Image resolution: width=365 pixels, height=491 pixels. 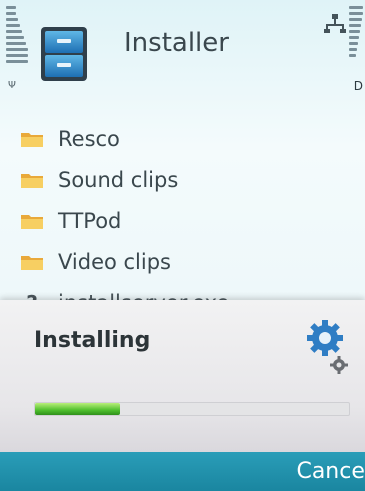 What do you see at coordinates (118, 179) in the screenshot?
I see `list-item-label: Sound clips` at bounding box center [118, 179].